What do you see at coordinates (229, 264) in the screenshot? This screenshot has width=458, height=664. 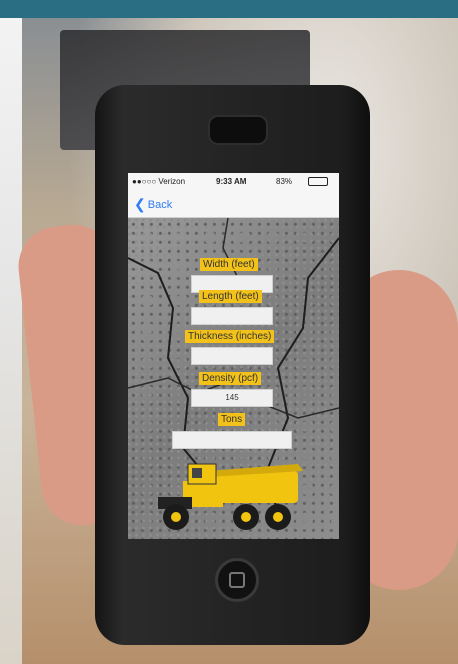 I see `width-label: Width (feet)` at bounding box center [229, 264].